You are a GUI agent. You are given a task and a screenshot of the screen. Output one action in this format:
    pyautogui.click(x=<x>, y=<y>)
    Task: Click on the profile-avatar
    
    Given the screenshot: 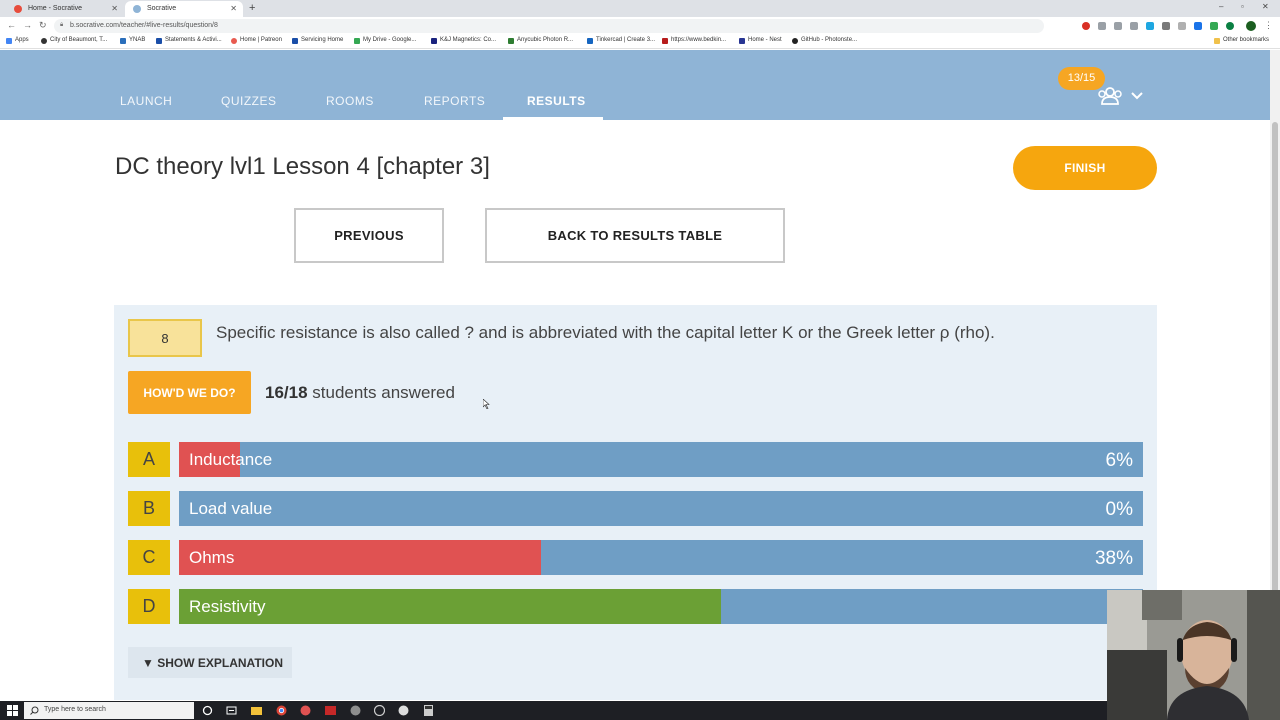 What is the action you would take?
    pyautogui.click(x=1251, y=26)
    